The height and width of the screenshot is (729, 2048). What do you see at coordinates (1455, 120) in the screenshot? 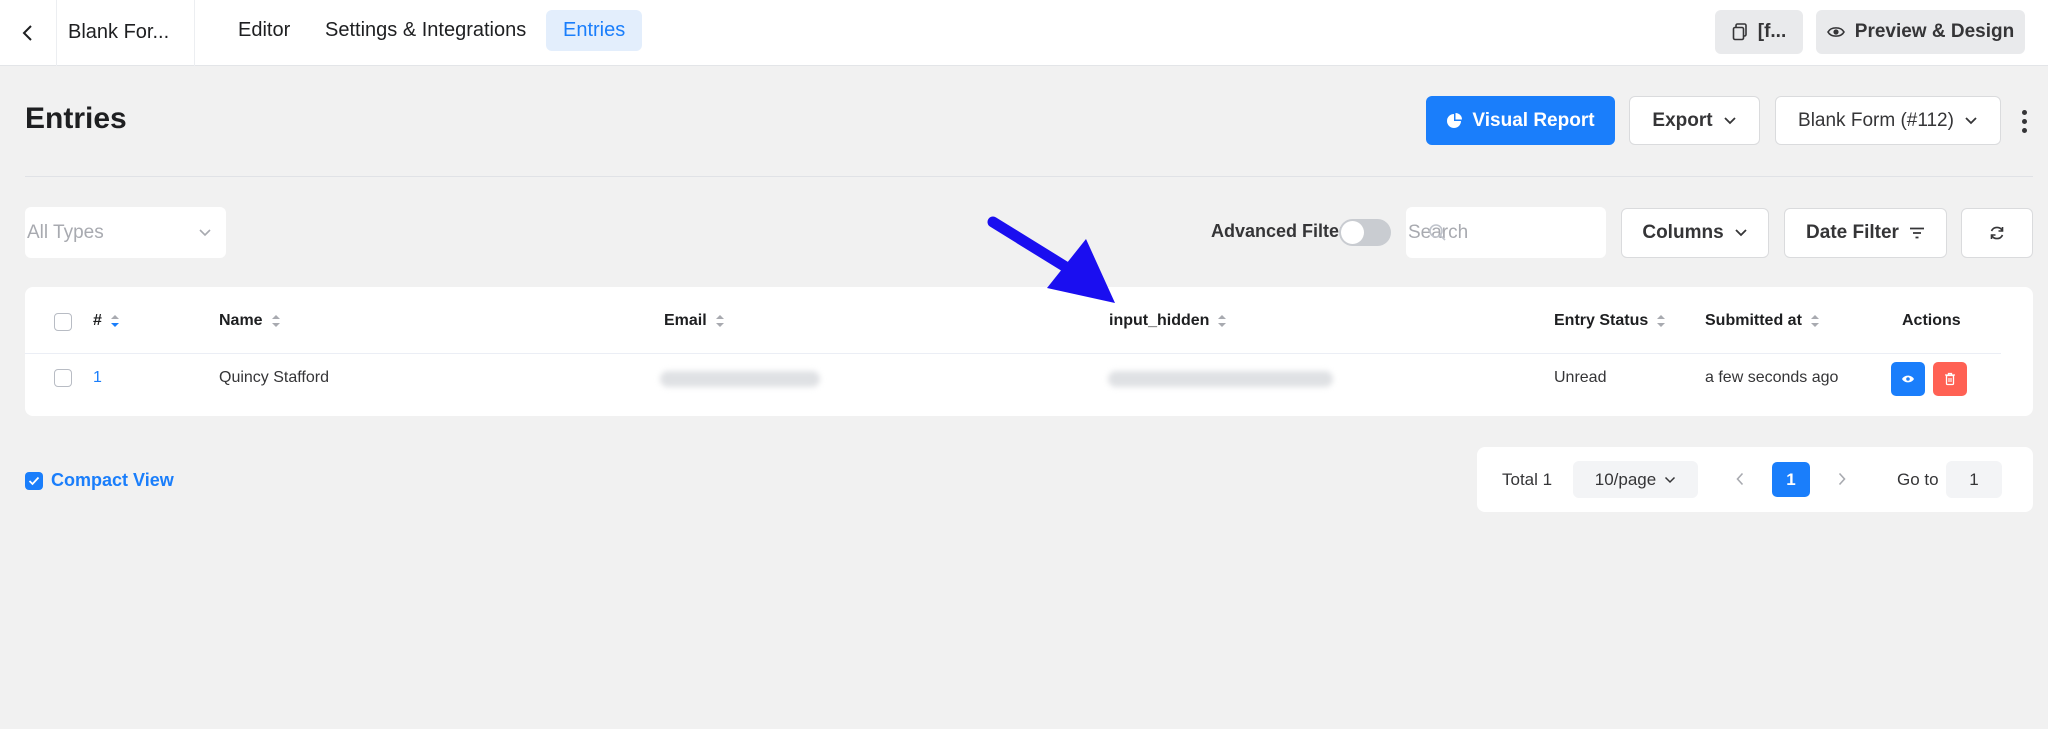
I see `pie-chart-icon` at bounding box center [1455, 120].